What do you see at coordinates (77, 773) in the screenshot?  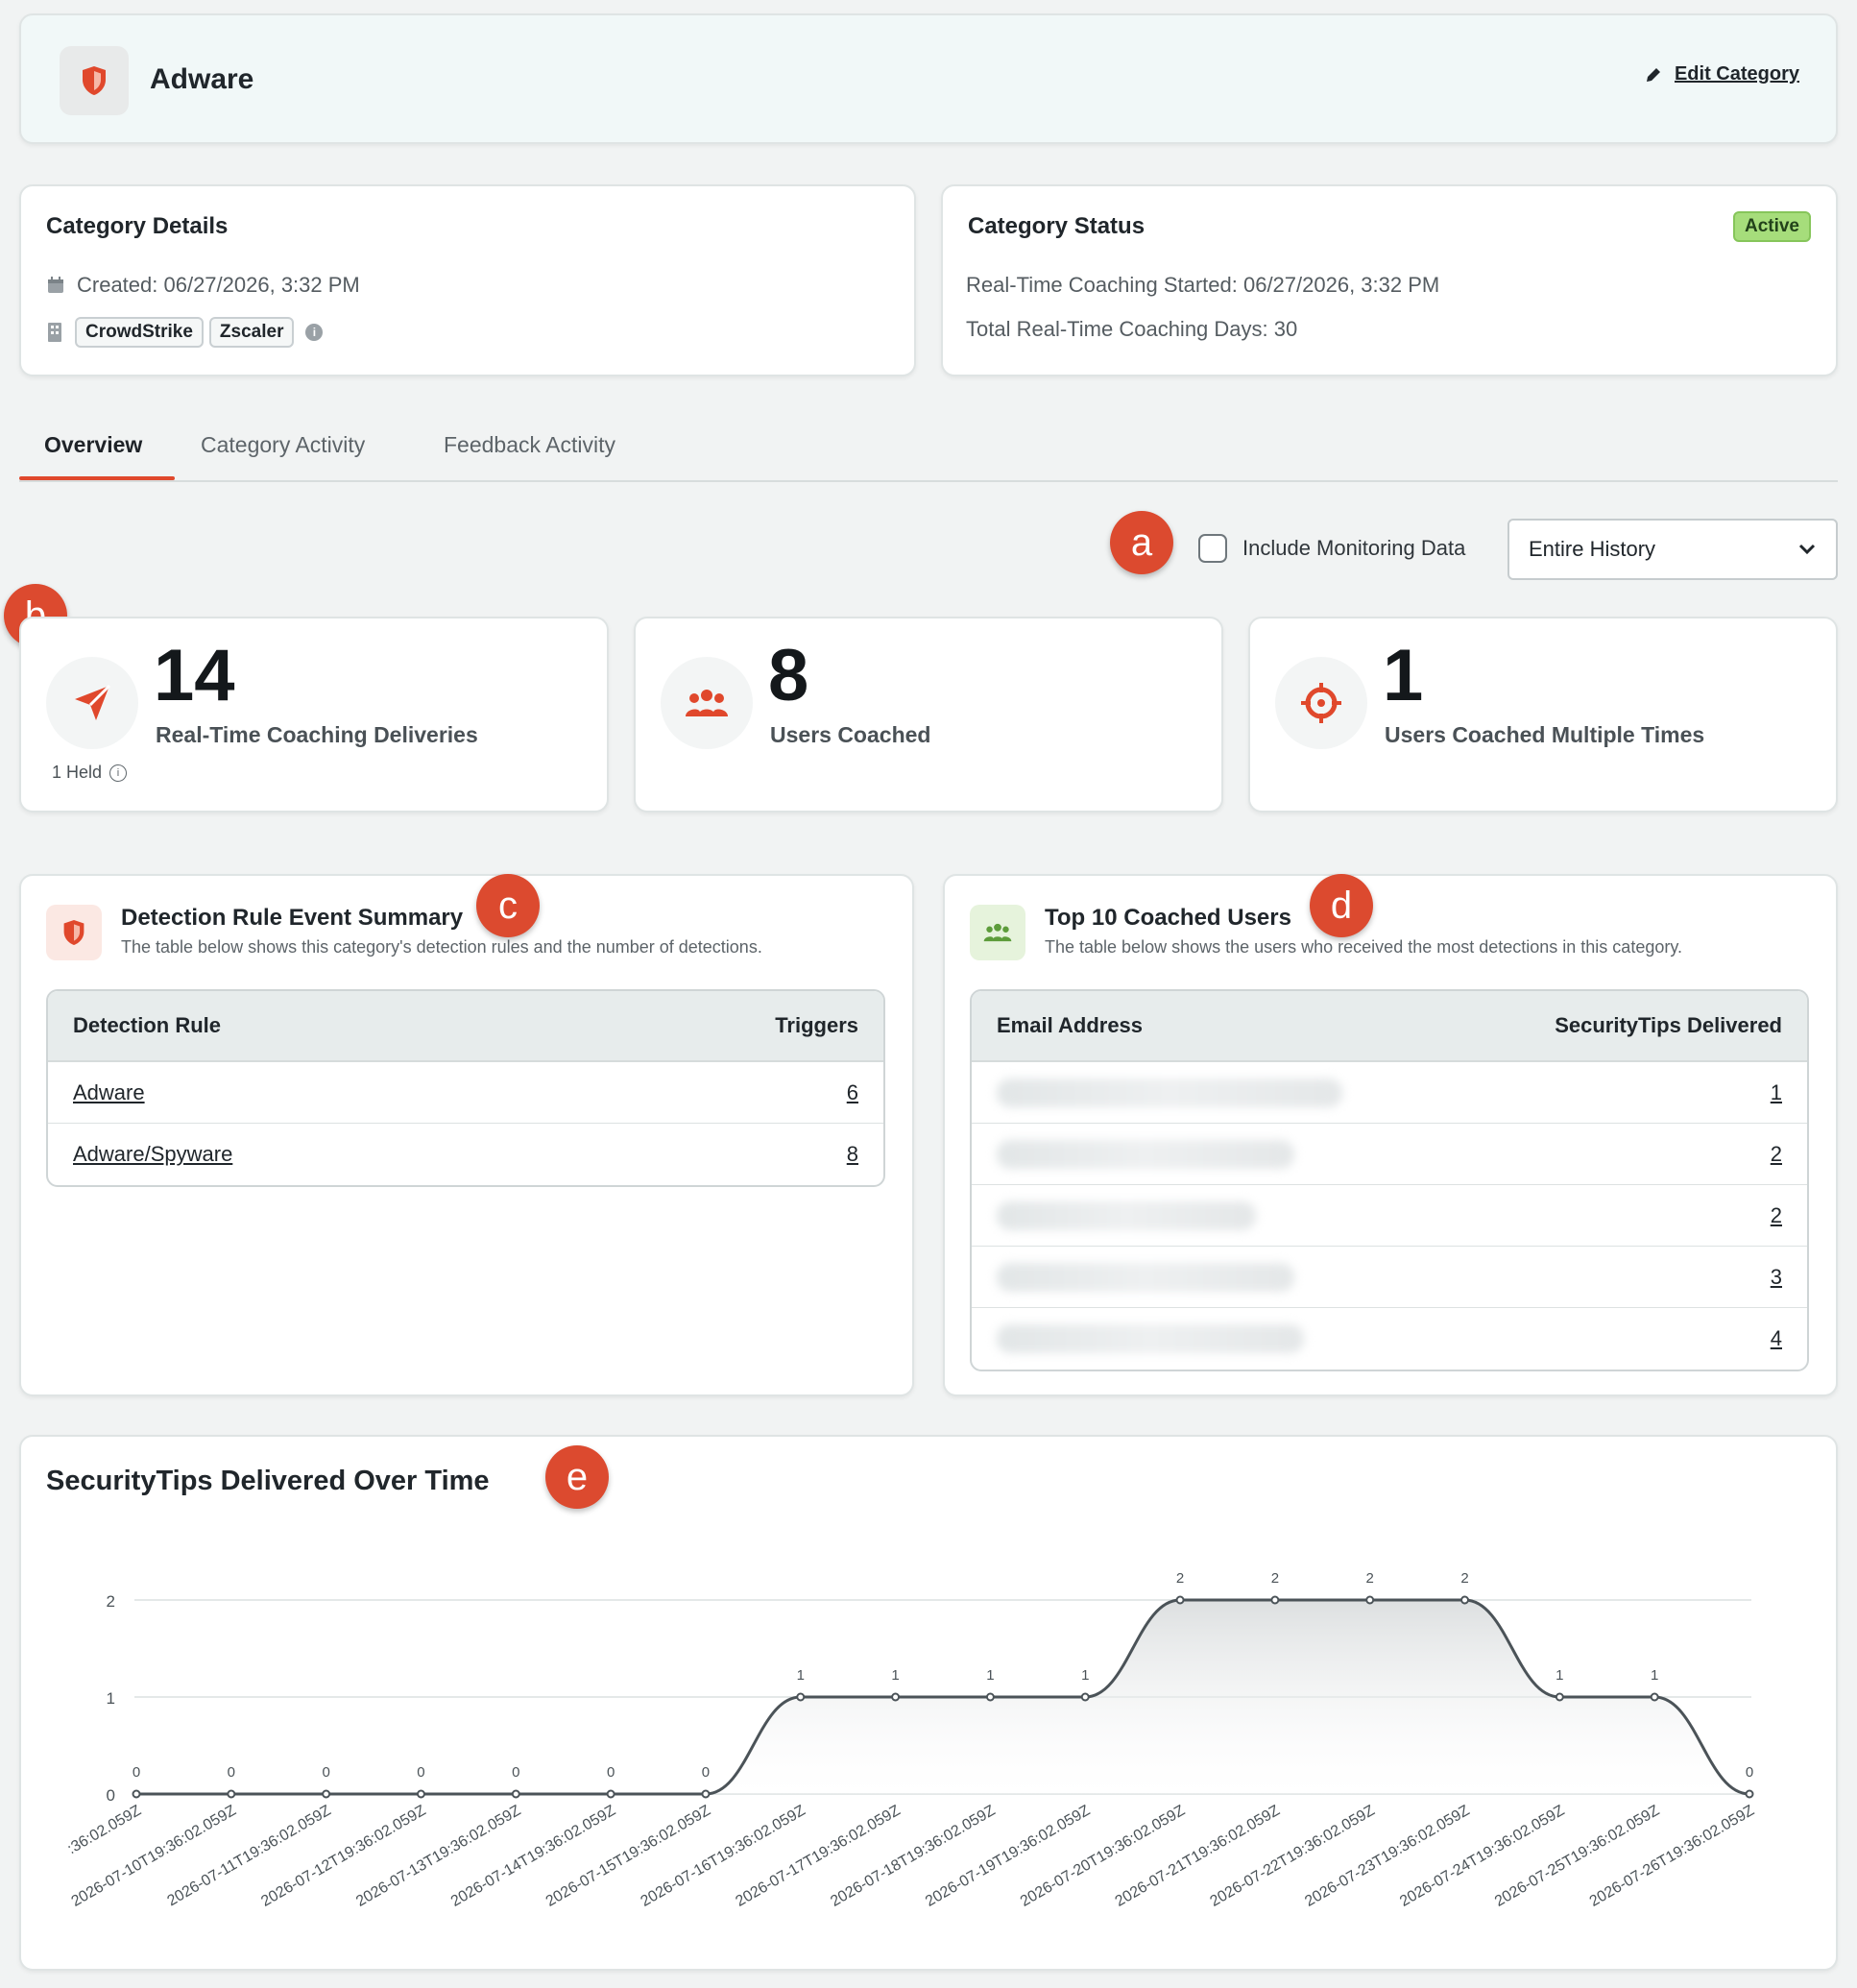 I see `held-text: 1 Held` at bounding box center [77, 773].